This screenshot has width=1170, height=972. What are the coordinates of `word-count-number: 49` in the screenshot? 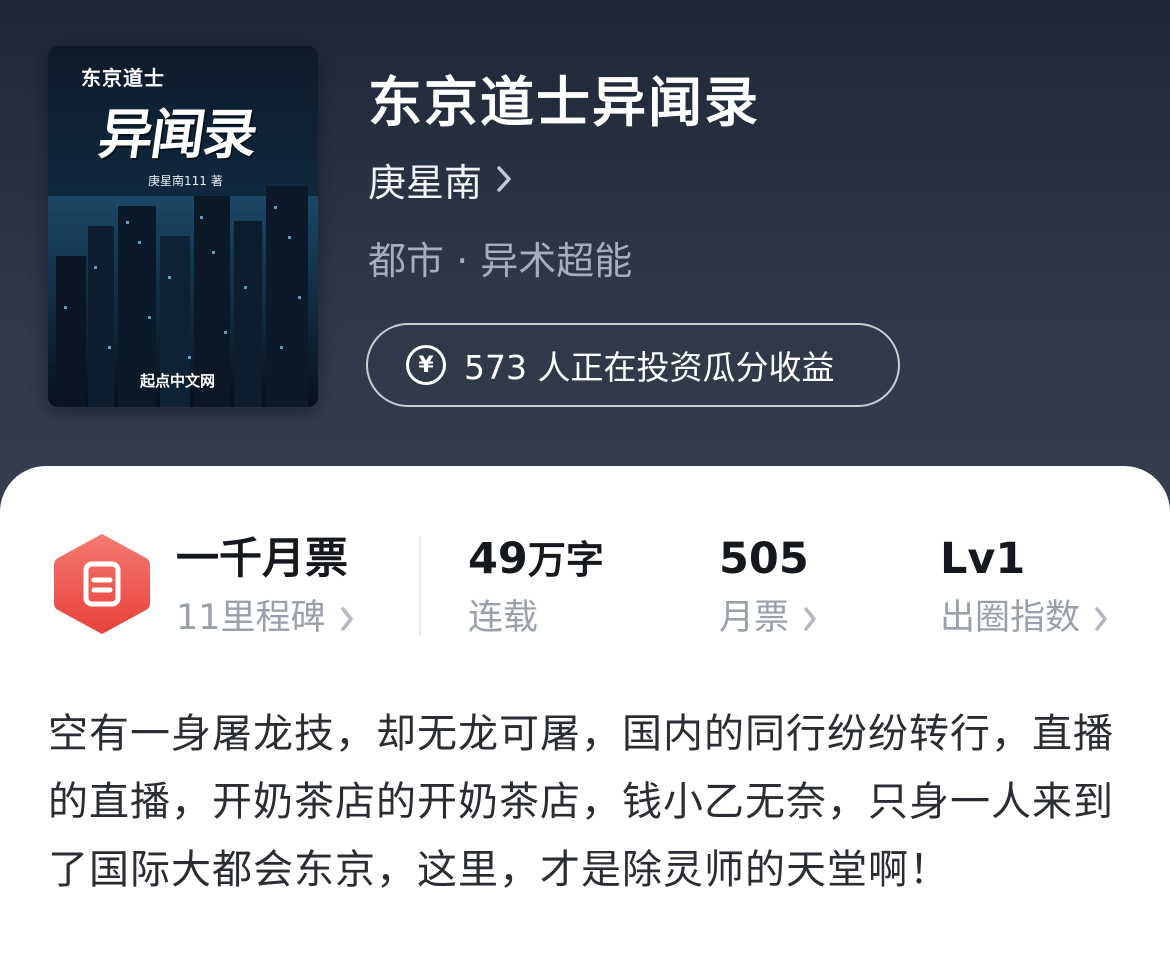 It's located at (498, 559).